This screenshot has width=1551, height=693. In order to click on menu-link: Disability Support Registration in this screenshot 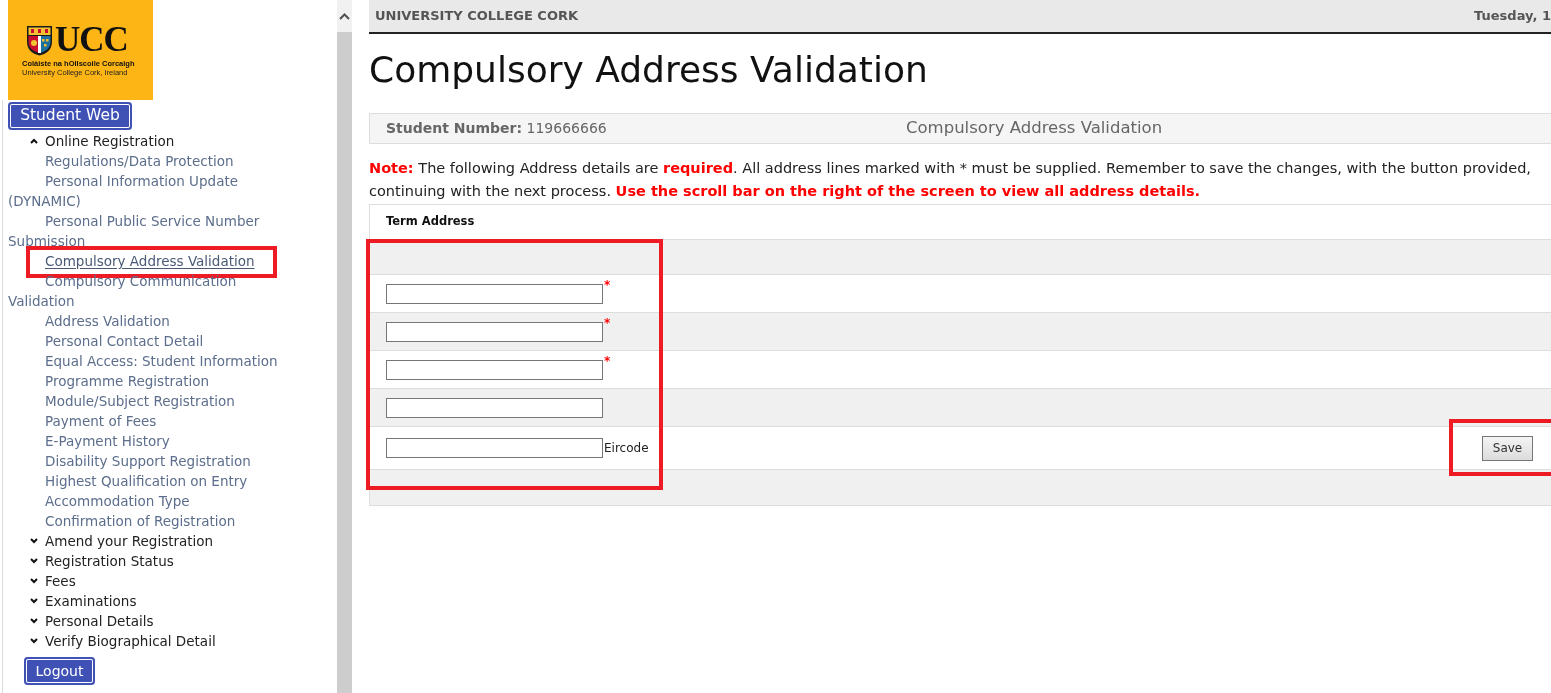, I will do `click(129, 461)`.